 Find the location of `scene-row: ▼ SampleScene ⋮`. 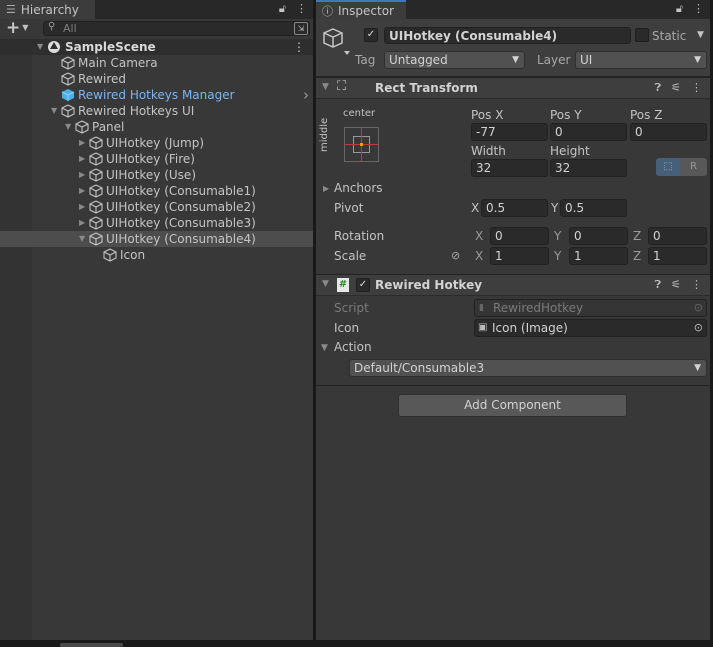

scene-row: ▼ SampleScene ⋮ is located at coordinates (156, 47).